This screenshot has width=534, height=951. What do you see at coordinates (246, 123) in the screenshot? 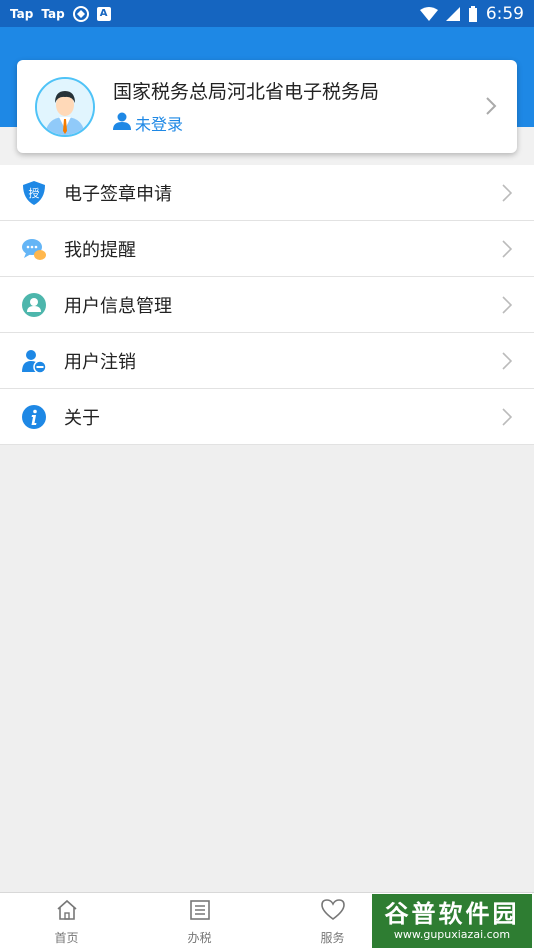
I see `login-link: 未登录` at bounding box center [246, 123].